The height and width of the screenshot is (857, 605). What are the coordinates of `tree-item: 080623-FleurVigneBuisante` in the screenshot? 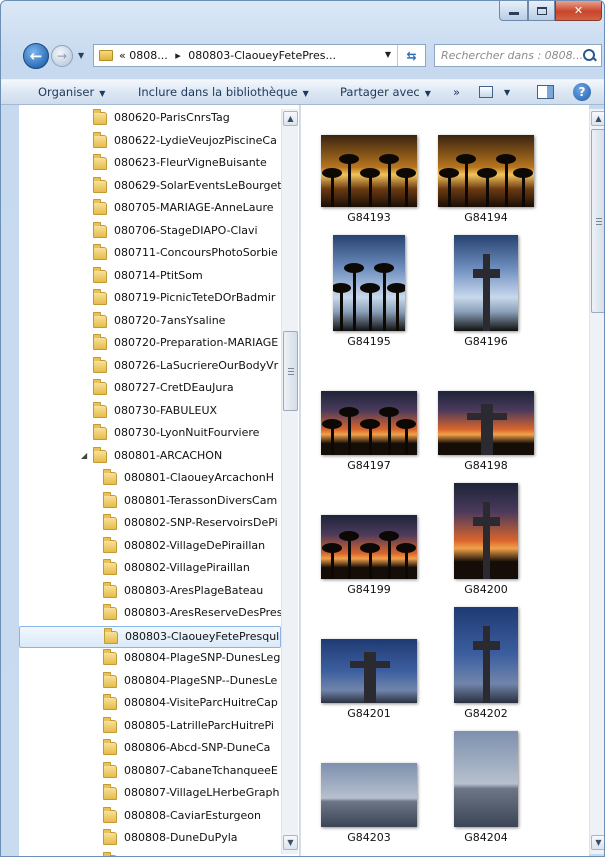 It's located at (150, 164).